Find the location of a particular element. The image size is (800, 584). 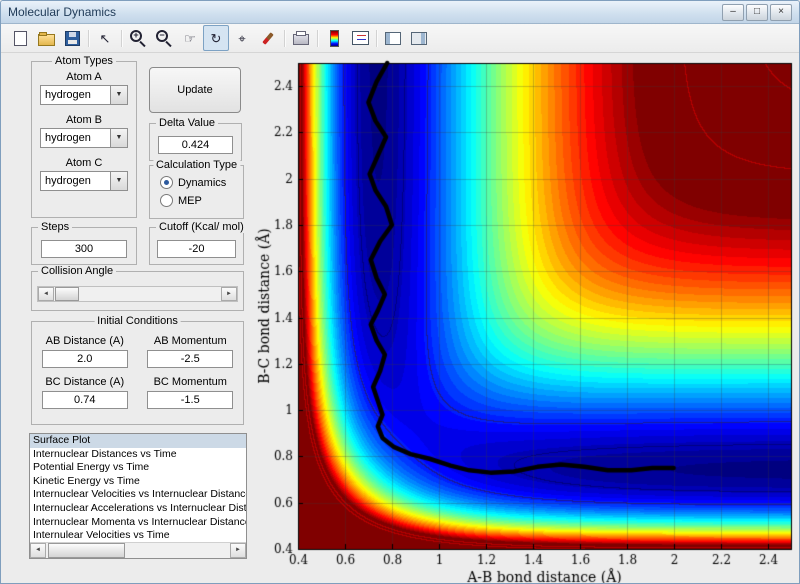

rotate-3d-button: ↻ is located at coordinates (216, 38).